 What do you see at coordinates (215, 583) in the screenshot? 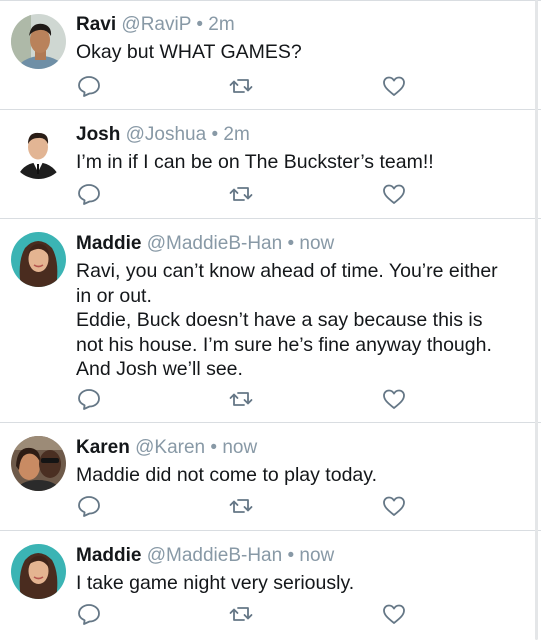
I see `tweet-text-line: I take game night very seriously.` at bounding box center [215, 583].